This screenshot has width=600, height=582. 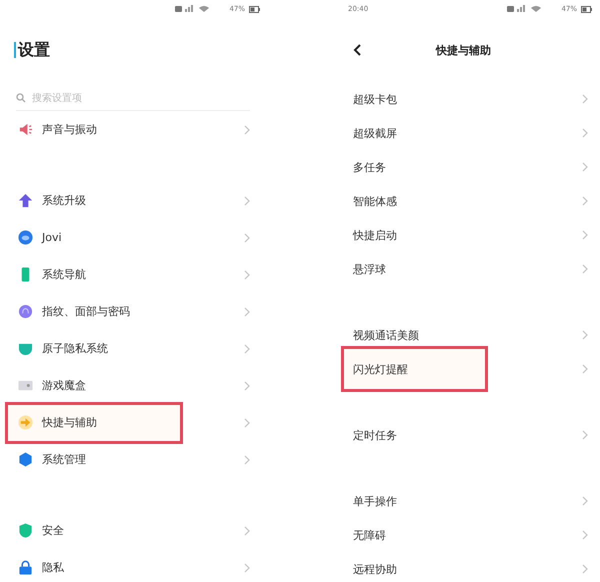 What do you see at coordinates (380, 369) in the screenshot?
I see `item-label: 闪光灯提醒` at bounding box center [380, 369].